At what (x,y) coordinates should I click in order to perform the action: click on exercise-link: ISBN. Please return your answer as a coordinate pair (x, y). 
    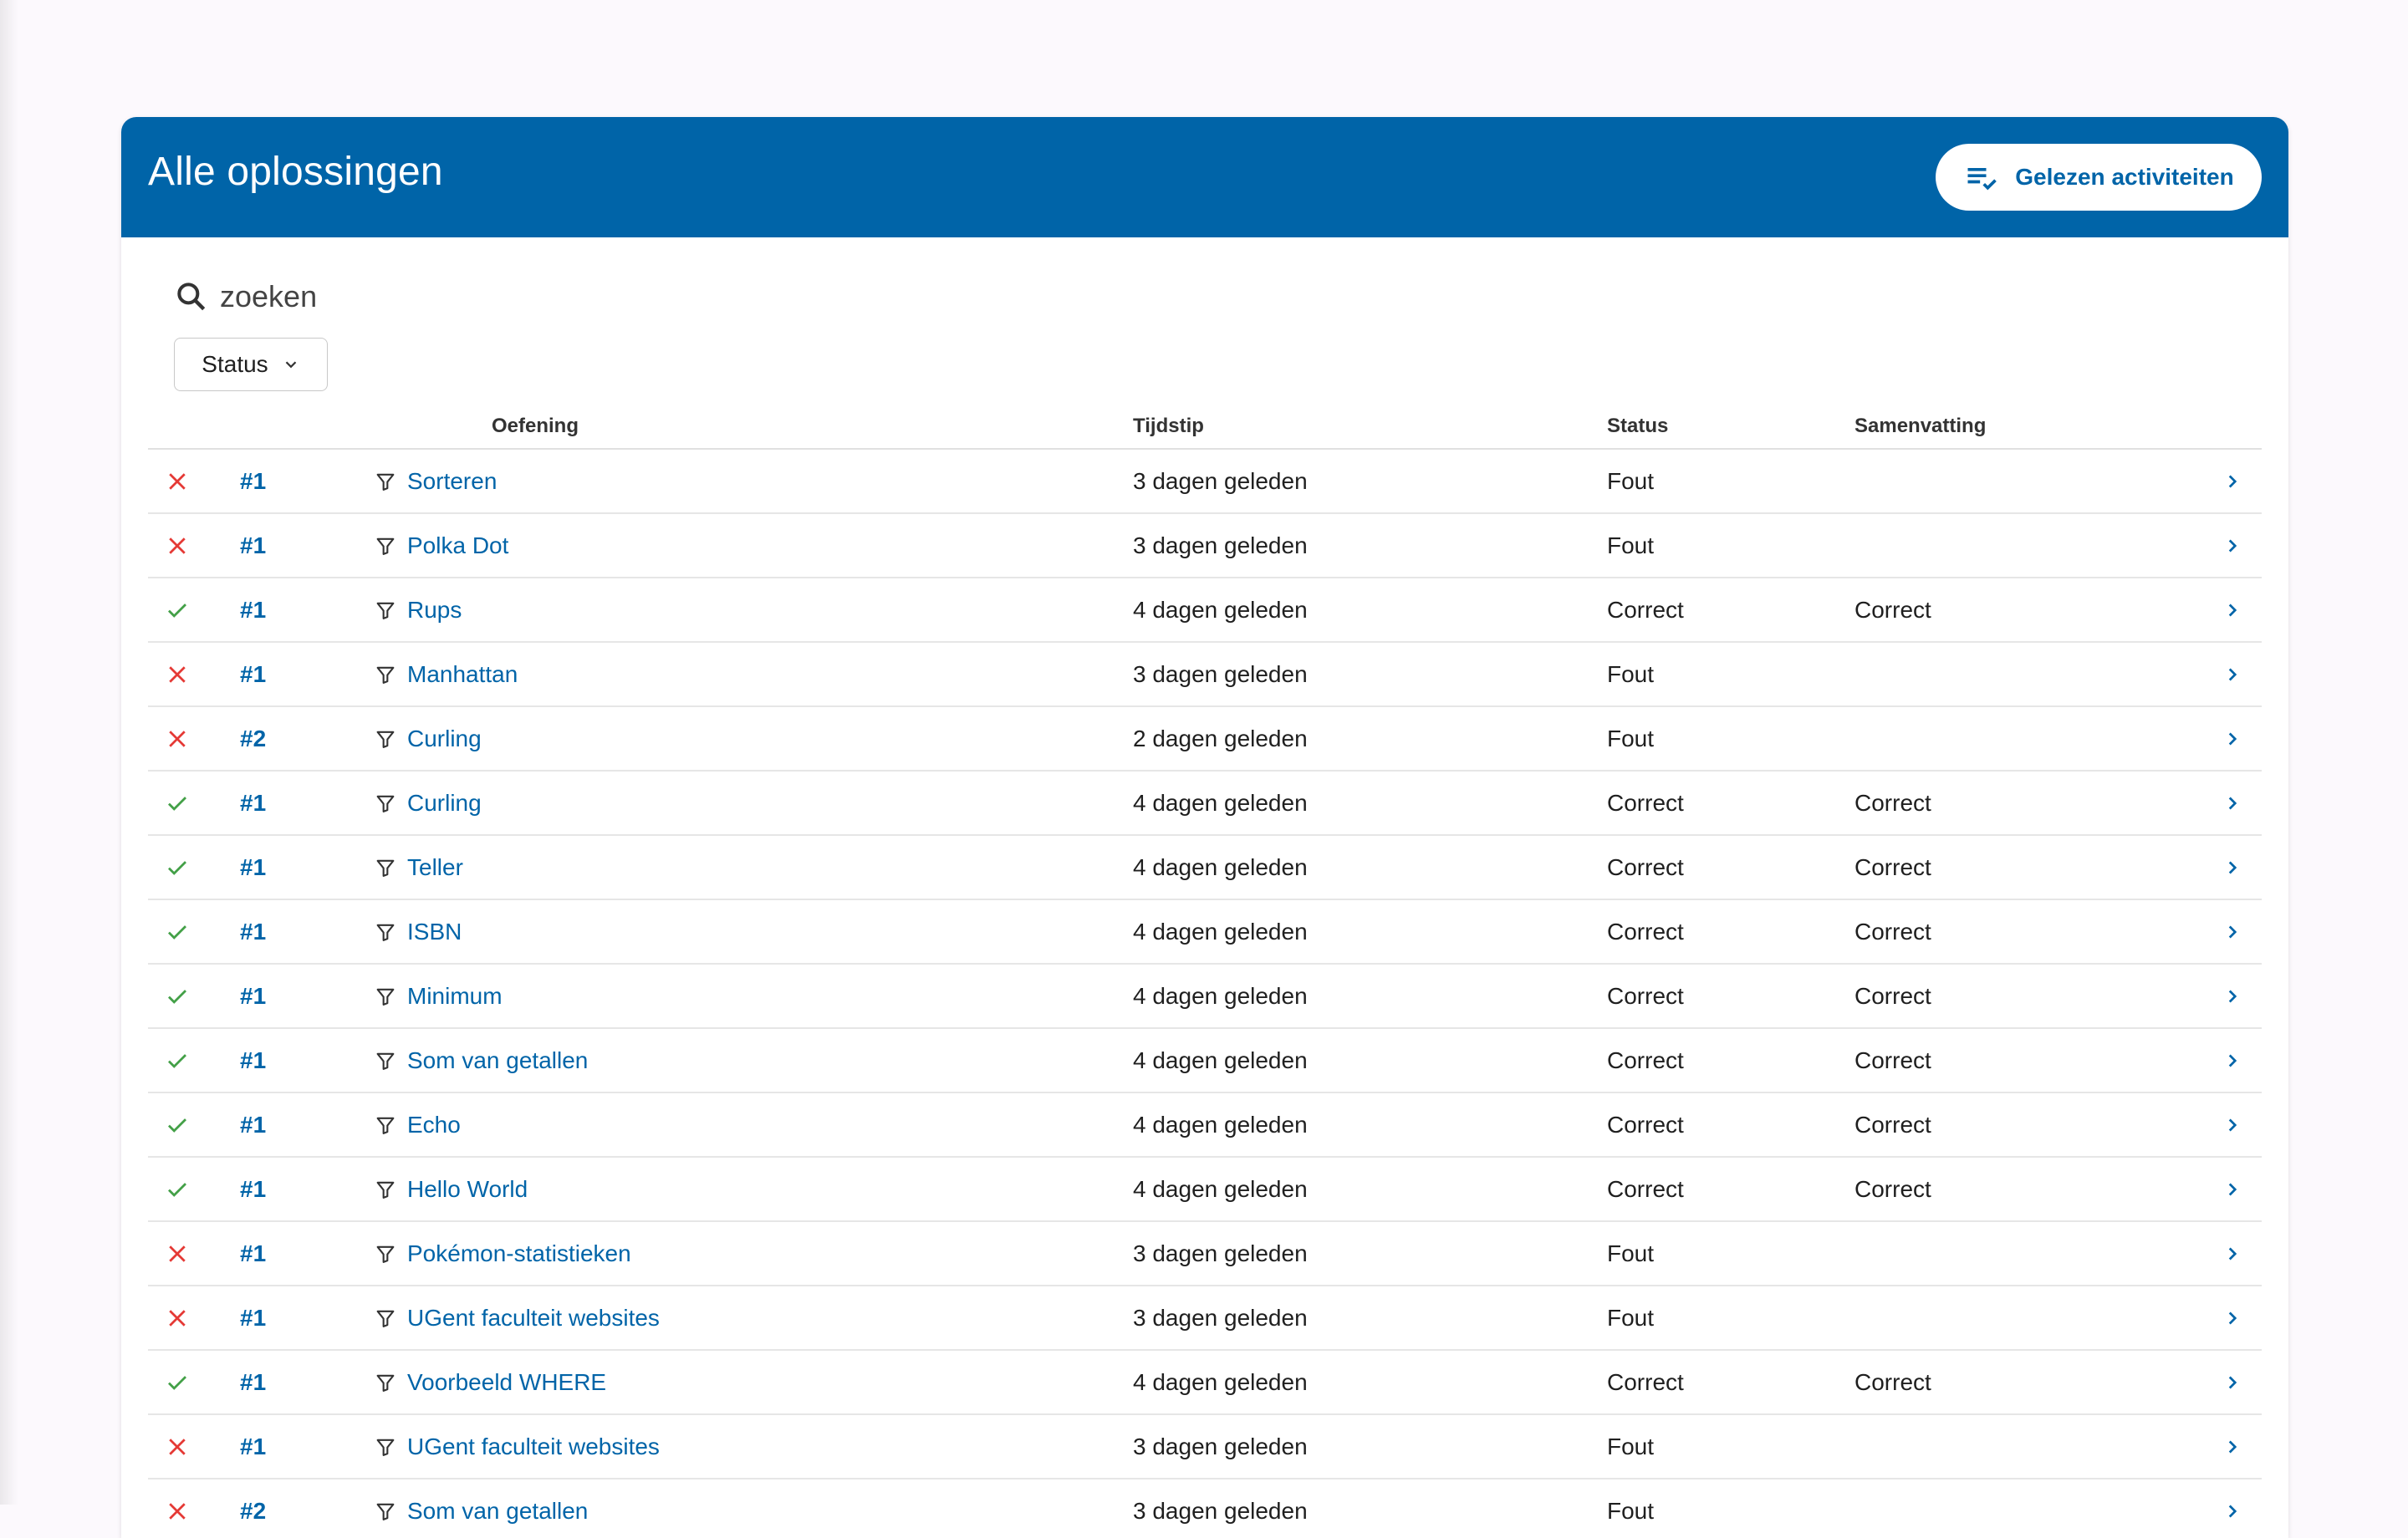
    Looking at the image, I should click on (435, 932).